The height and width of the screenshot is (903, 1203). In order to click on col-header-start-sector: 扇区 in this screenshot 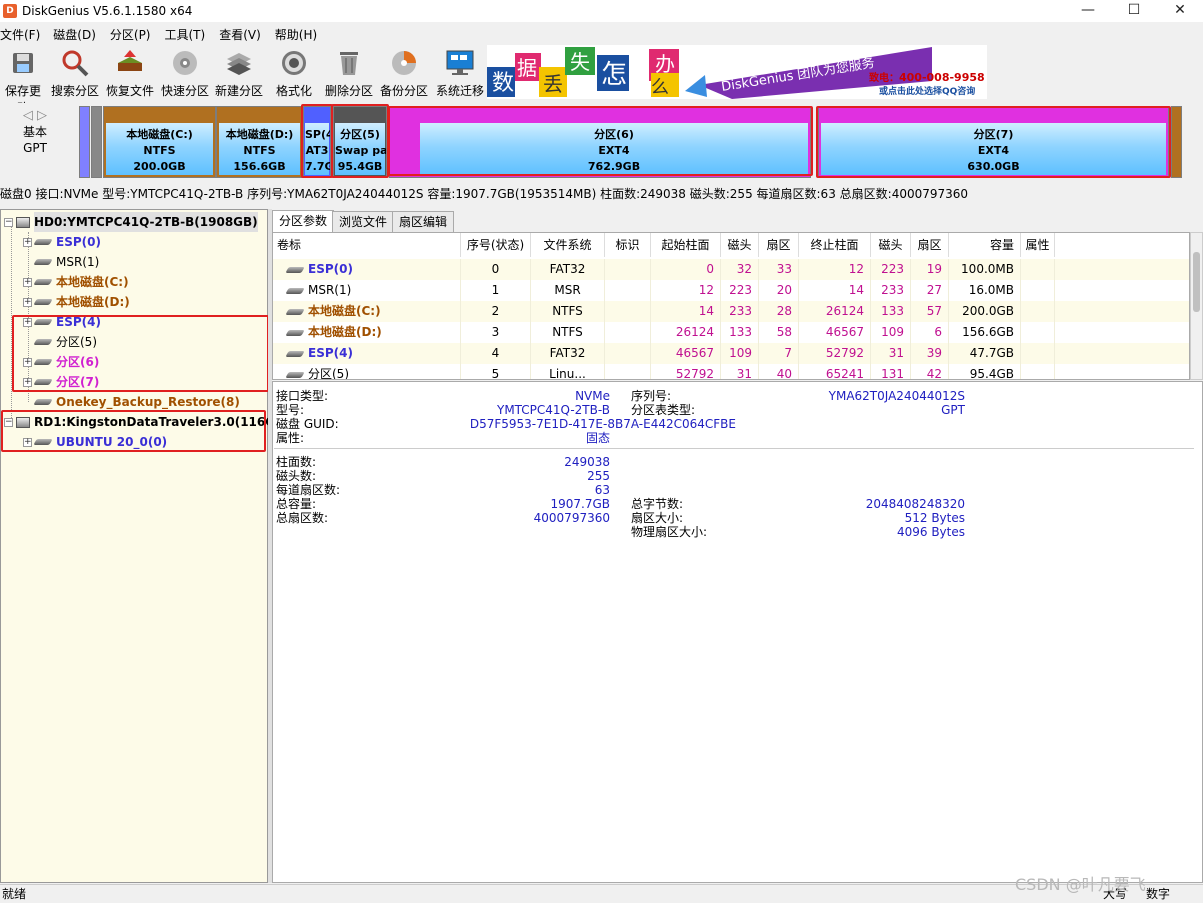, I will do `click(779, 245)`.